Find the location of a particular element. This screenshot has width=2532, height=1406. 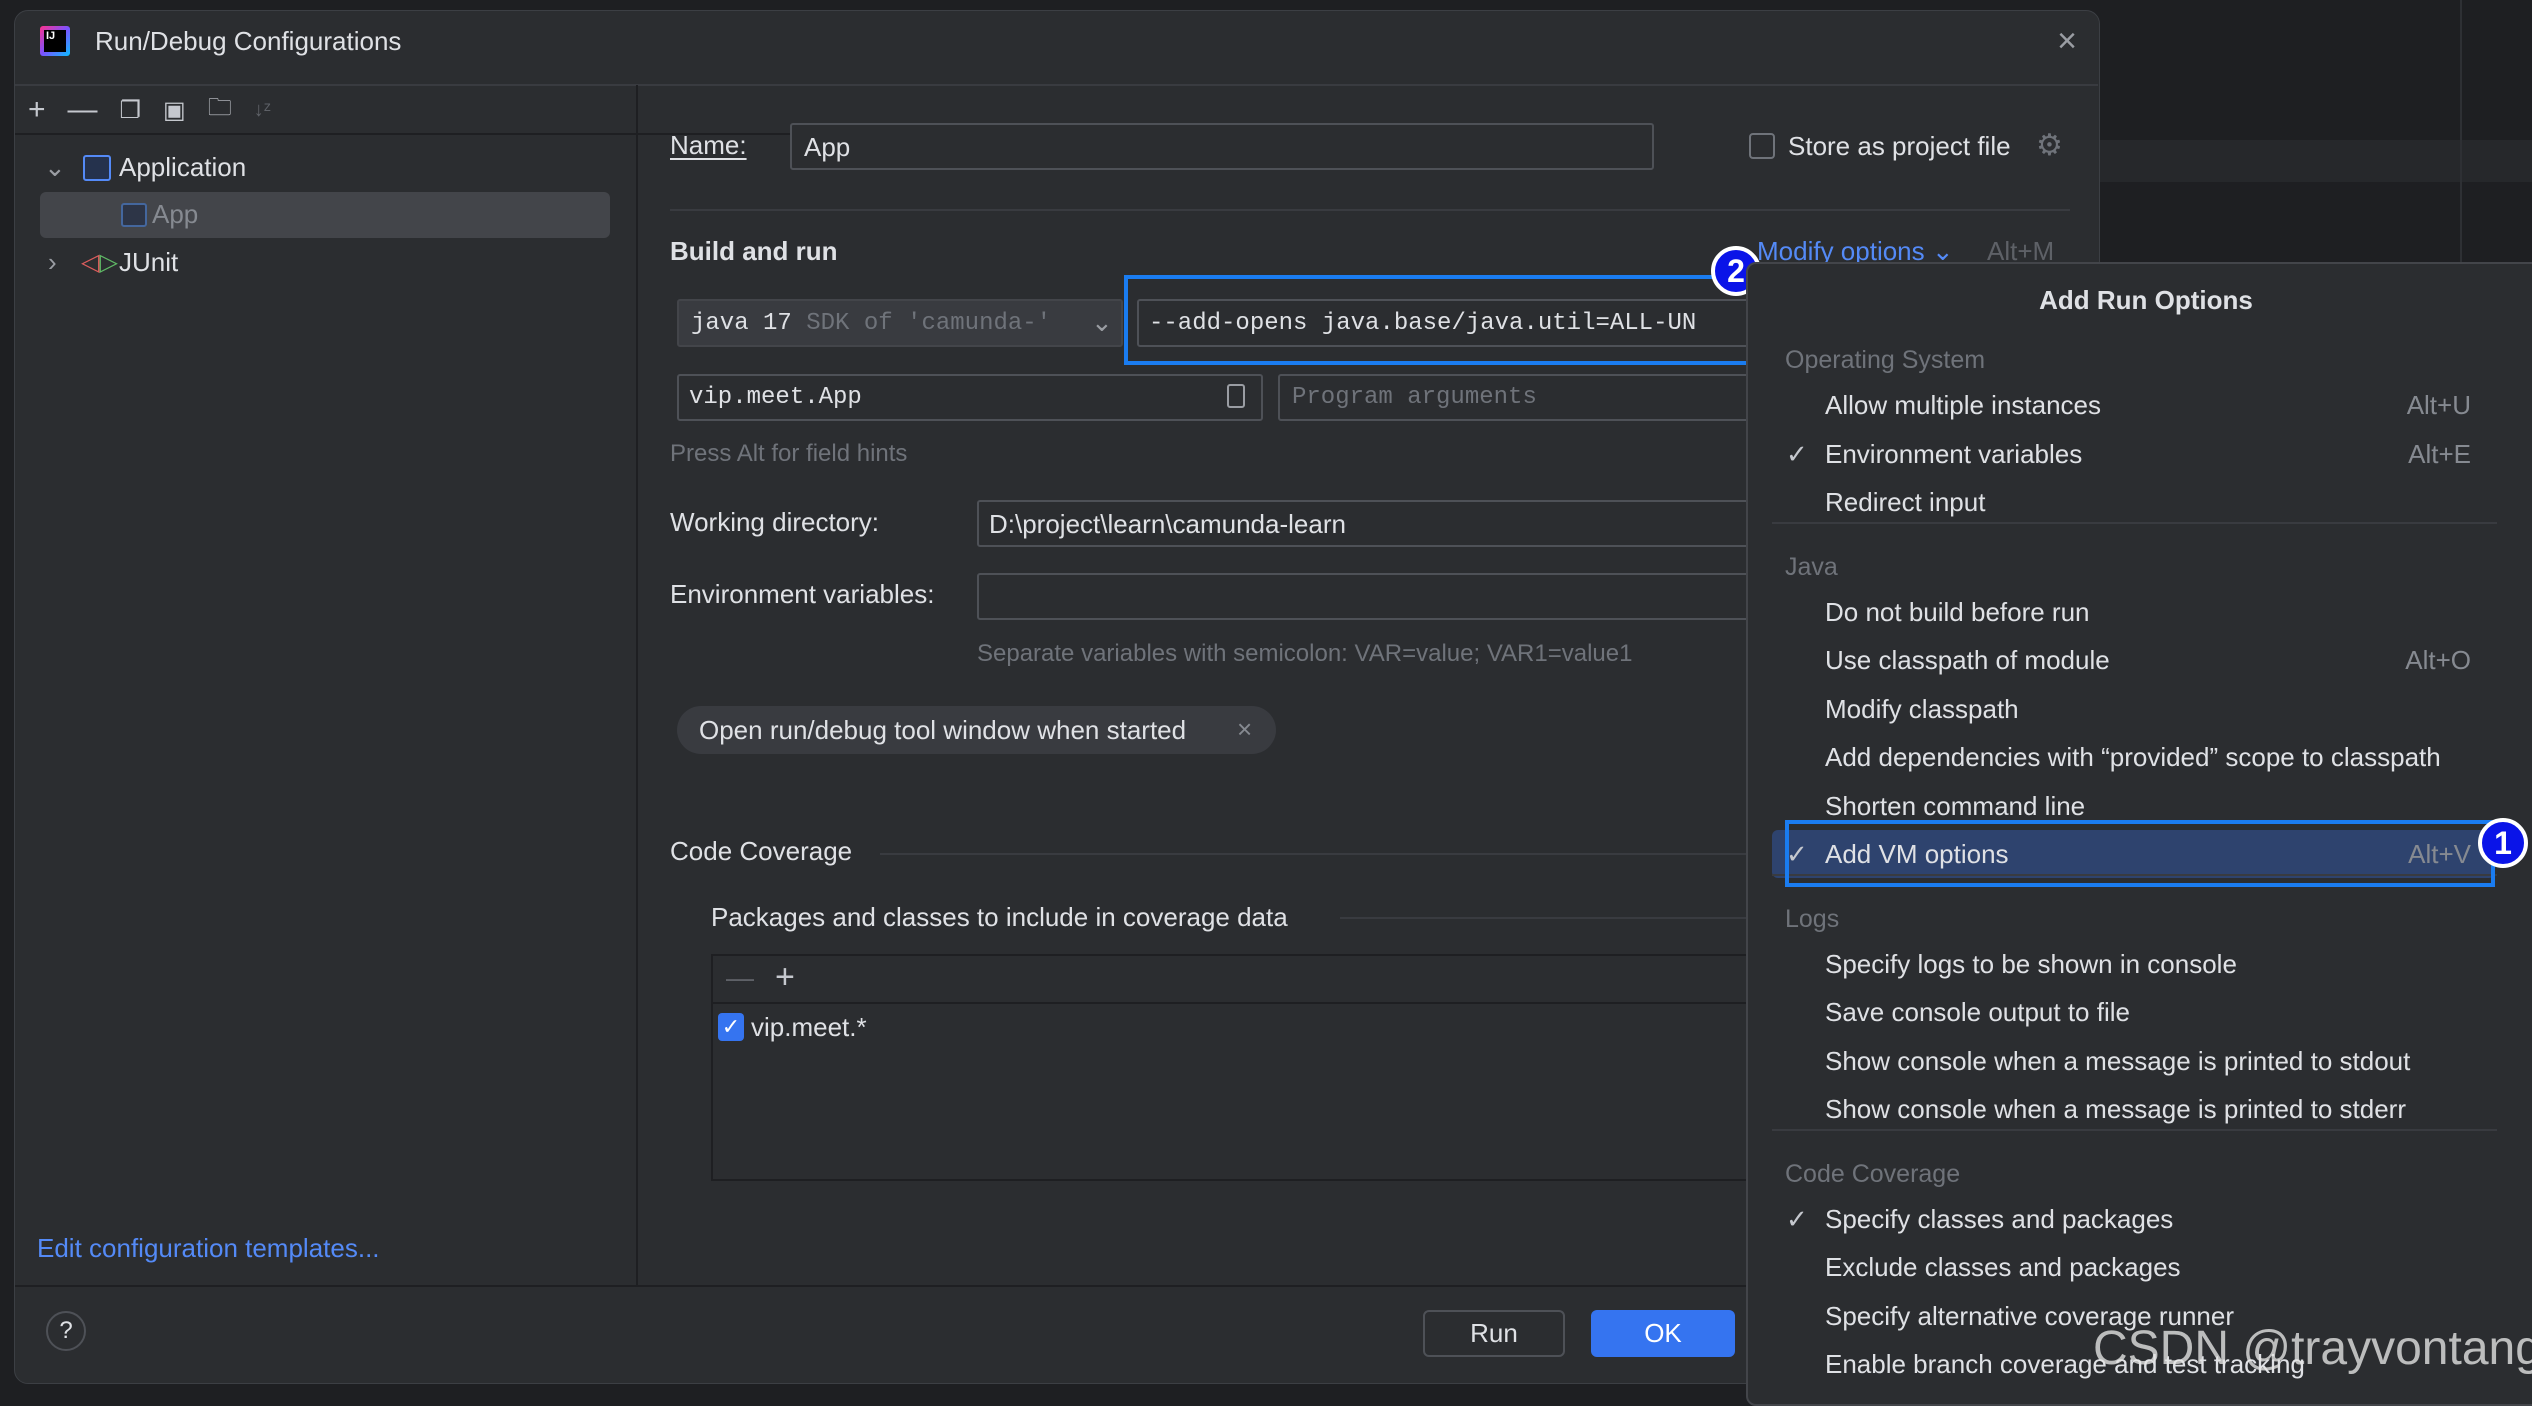

help-button: ? is located at coordinates (66, 1331).